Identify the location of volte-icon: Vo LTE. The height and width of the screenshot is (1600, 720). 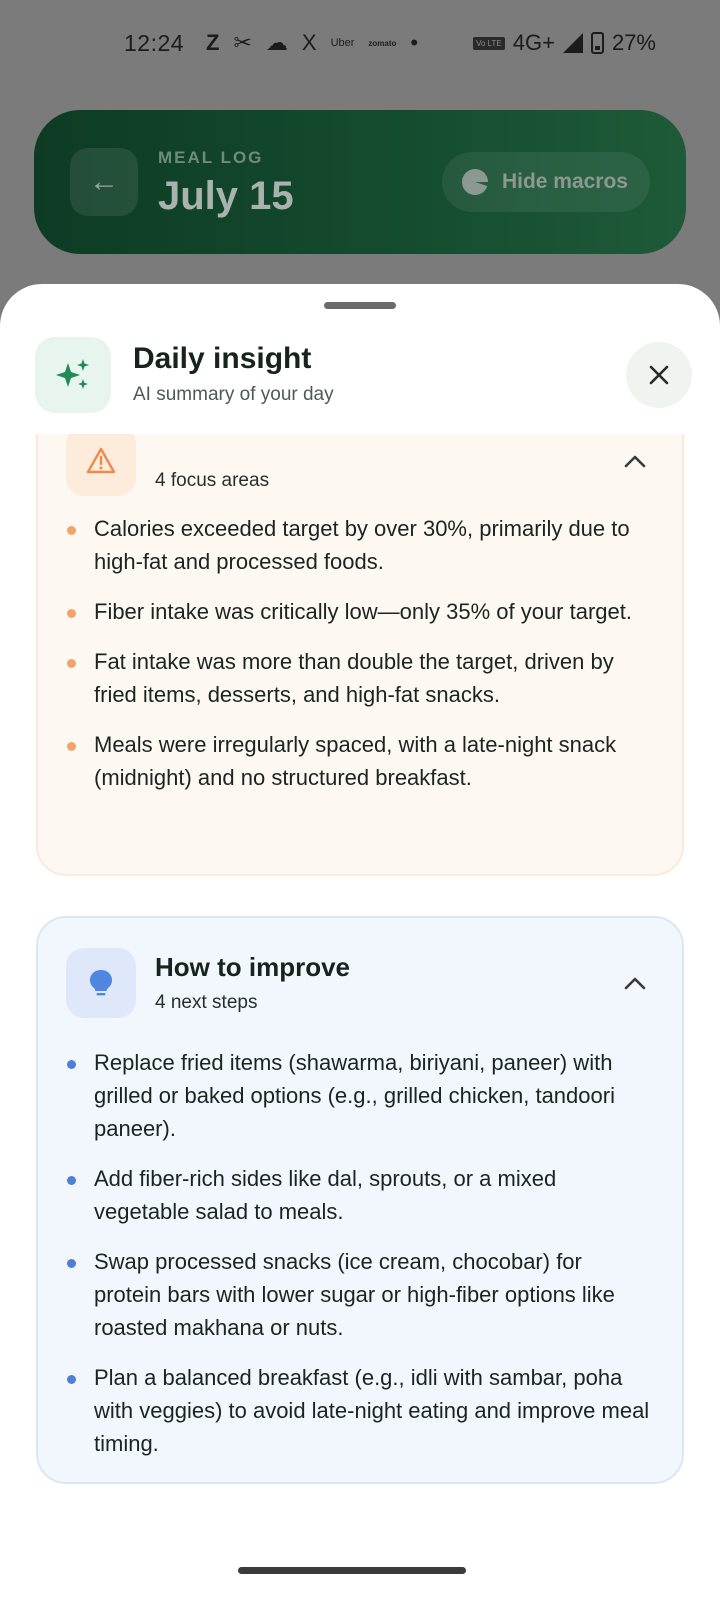
(489, 43).